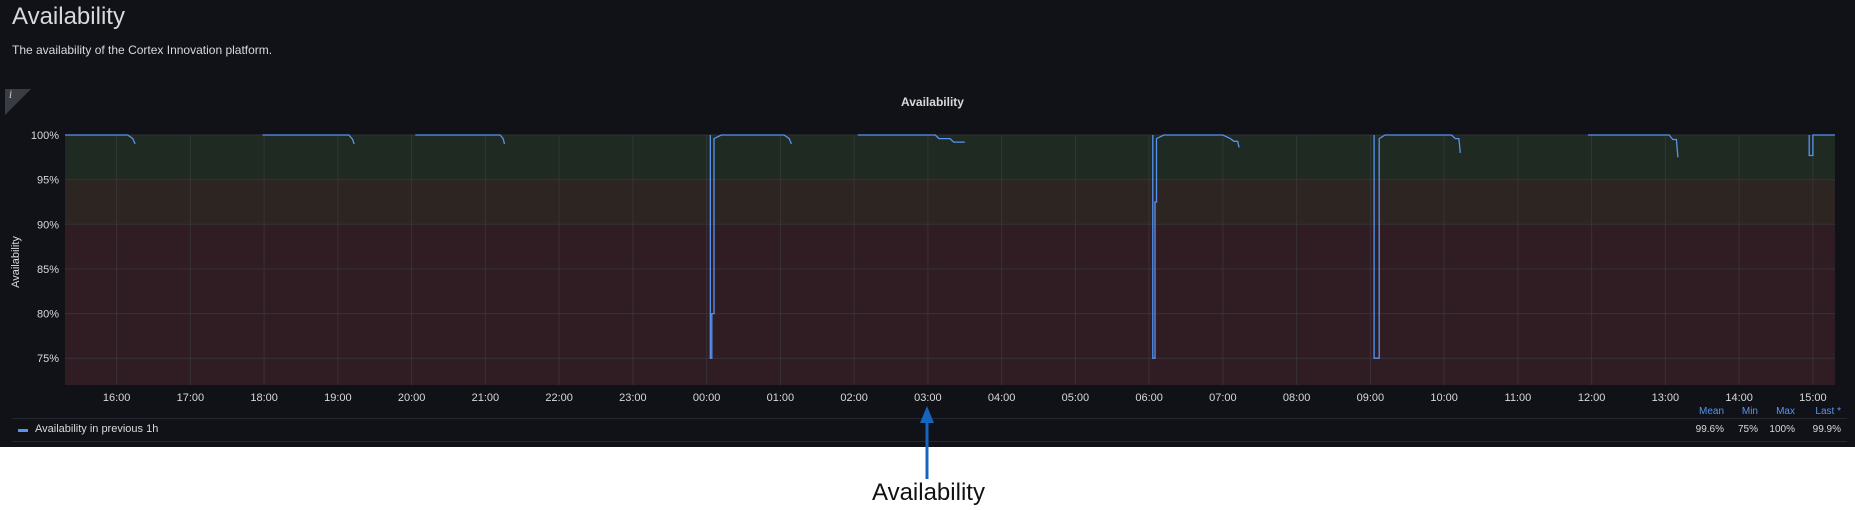 This screenshot has width=1855, height=510. I want to click on arrow-head, so click(927, 414).